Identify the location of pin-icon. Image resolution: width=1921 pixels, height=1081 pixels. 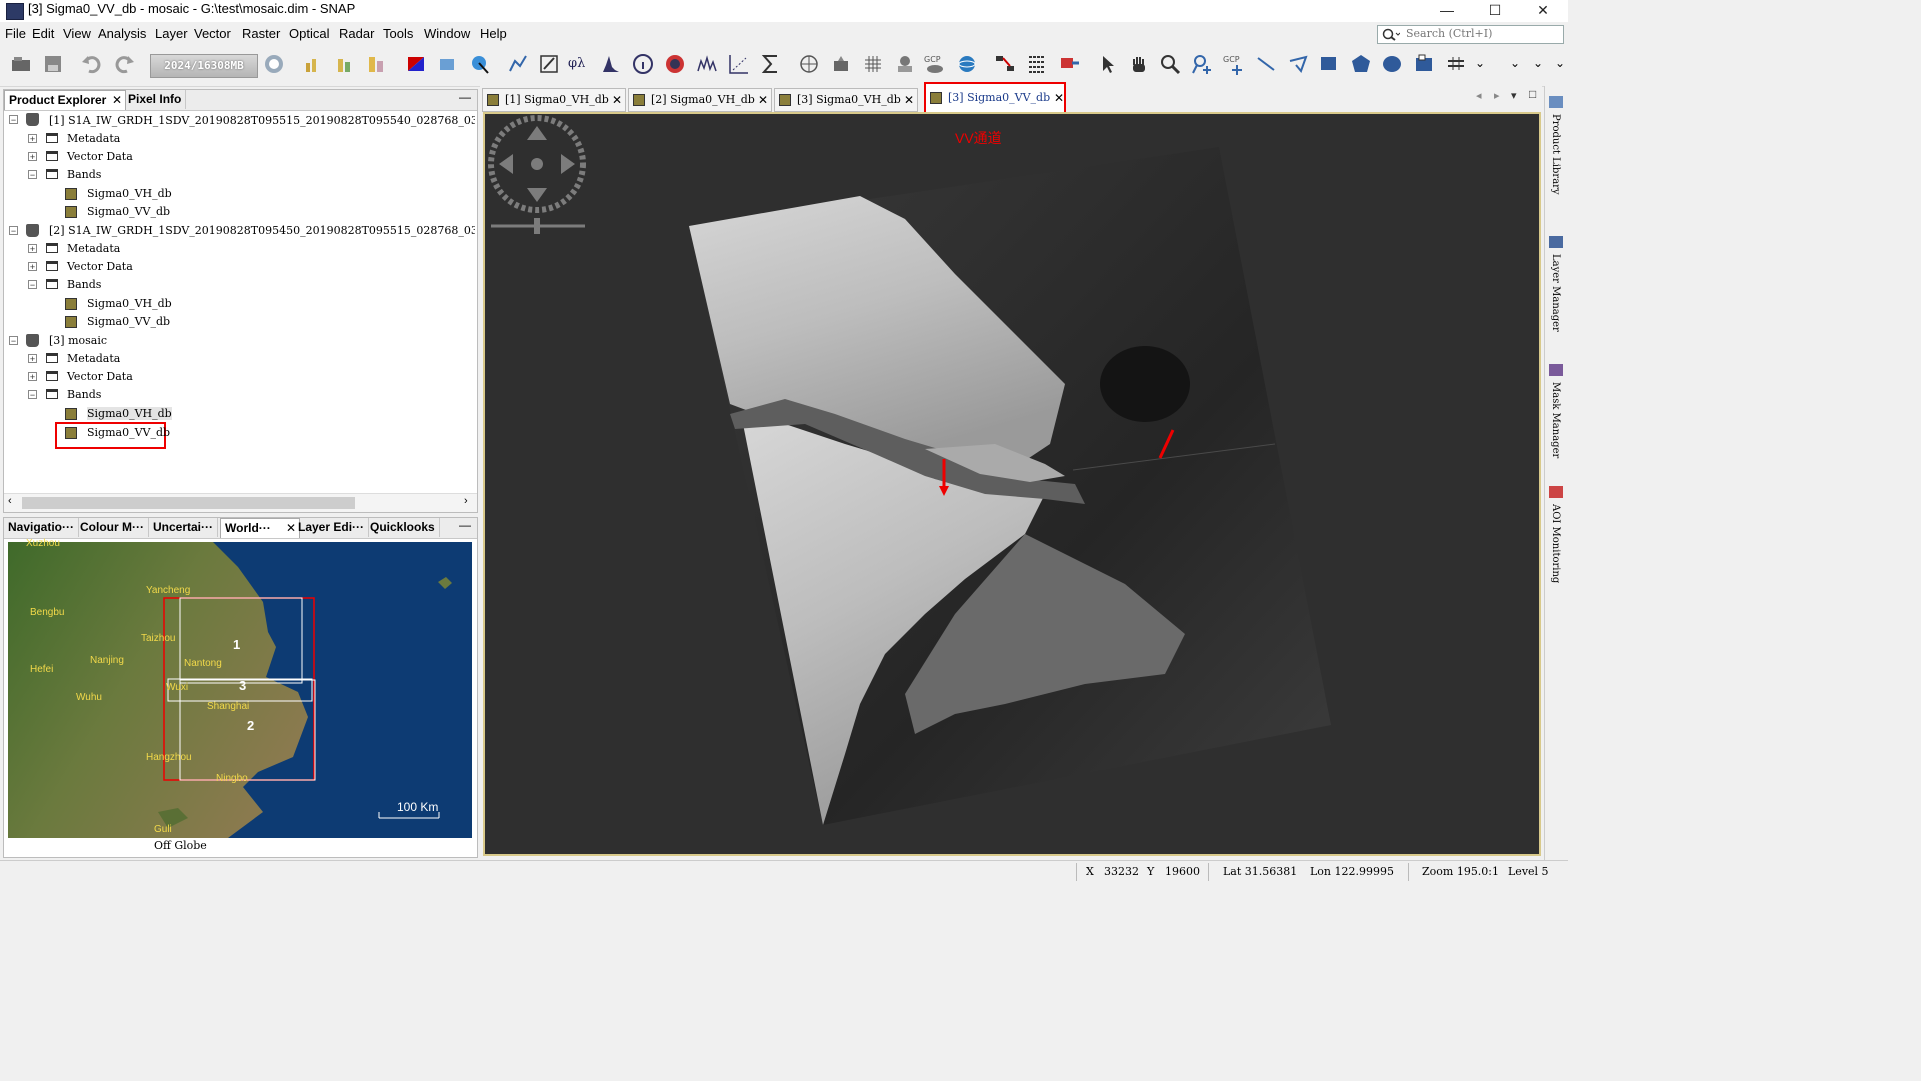
(518, 64).